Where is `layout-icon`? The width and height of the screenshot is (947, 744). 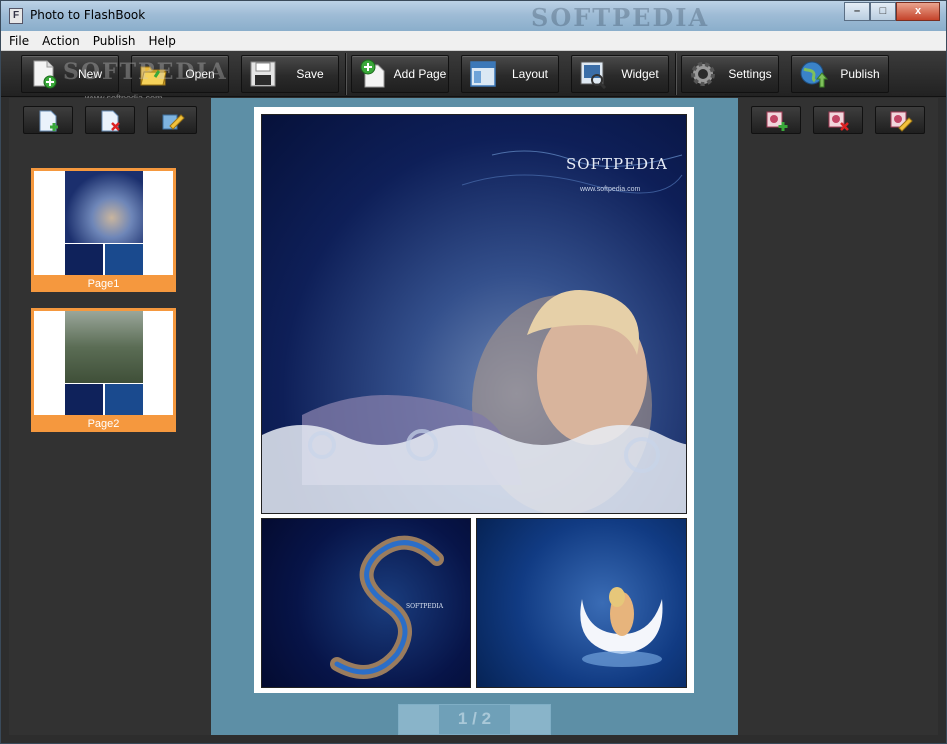 layout-icon is located at coordinates (483, 74).